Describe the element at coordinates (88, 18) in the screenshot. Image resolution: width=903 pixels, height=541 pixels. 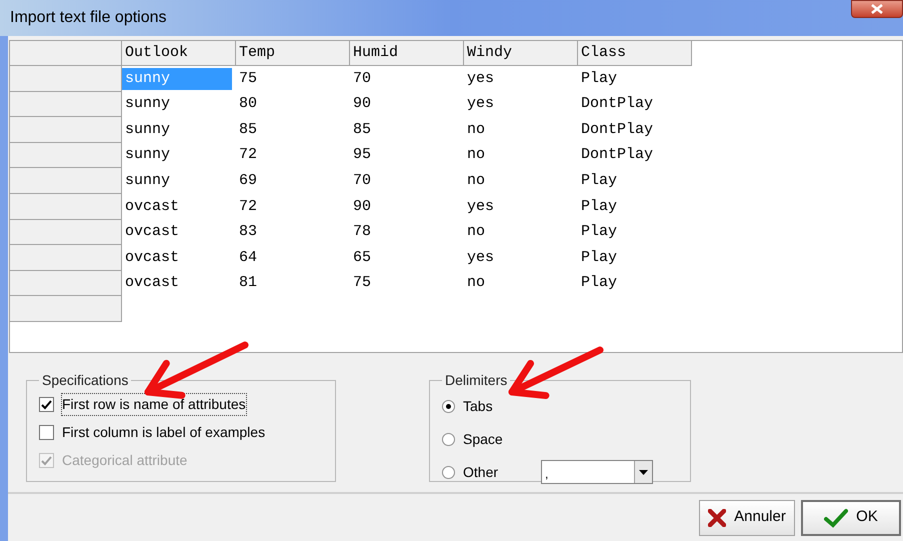
I see `window-title: Import text file options` at that location.